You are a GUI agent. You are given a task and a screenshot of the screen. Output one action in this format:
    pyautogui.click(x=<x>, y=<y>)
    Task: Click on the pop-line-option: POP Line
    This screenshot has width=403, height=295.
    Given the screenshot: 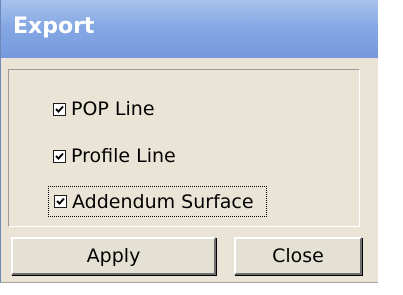 What is the action you would take?
    pyautogui.click(x=104, y=109)
    